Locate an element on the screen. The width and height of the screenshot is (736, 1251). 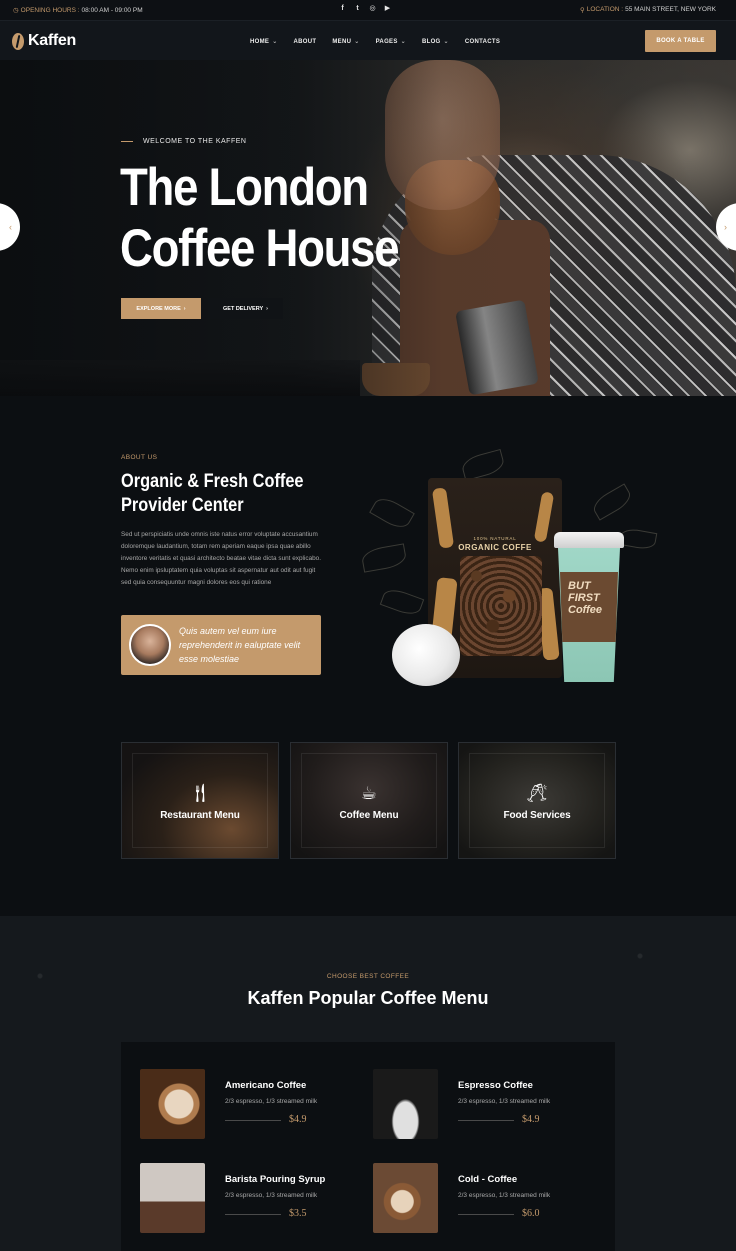
main-nav: HOME ⌄ ABOUT MENU ⌄ PAGES ⌄ BLOG ⌄ CONTACTS is located at coordinates (375, 42).